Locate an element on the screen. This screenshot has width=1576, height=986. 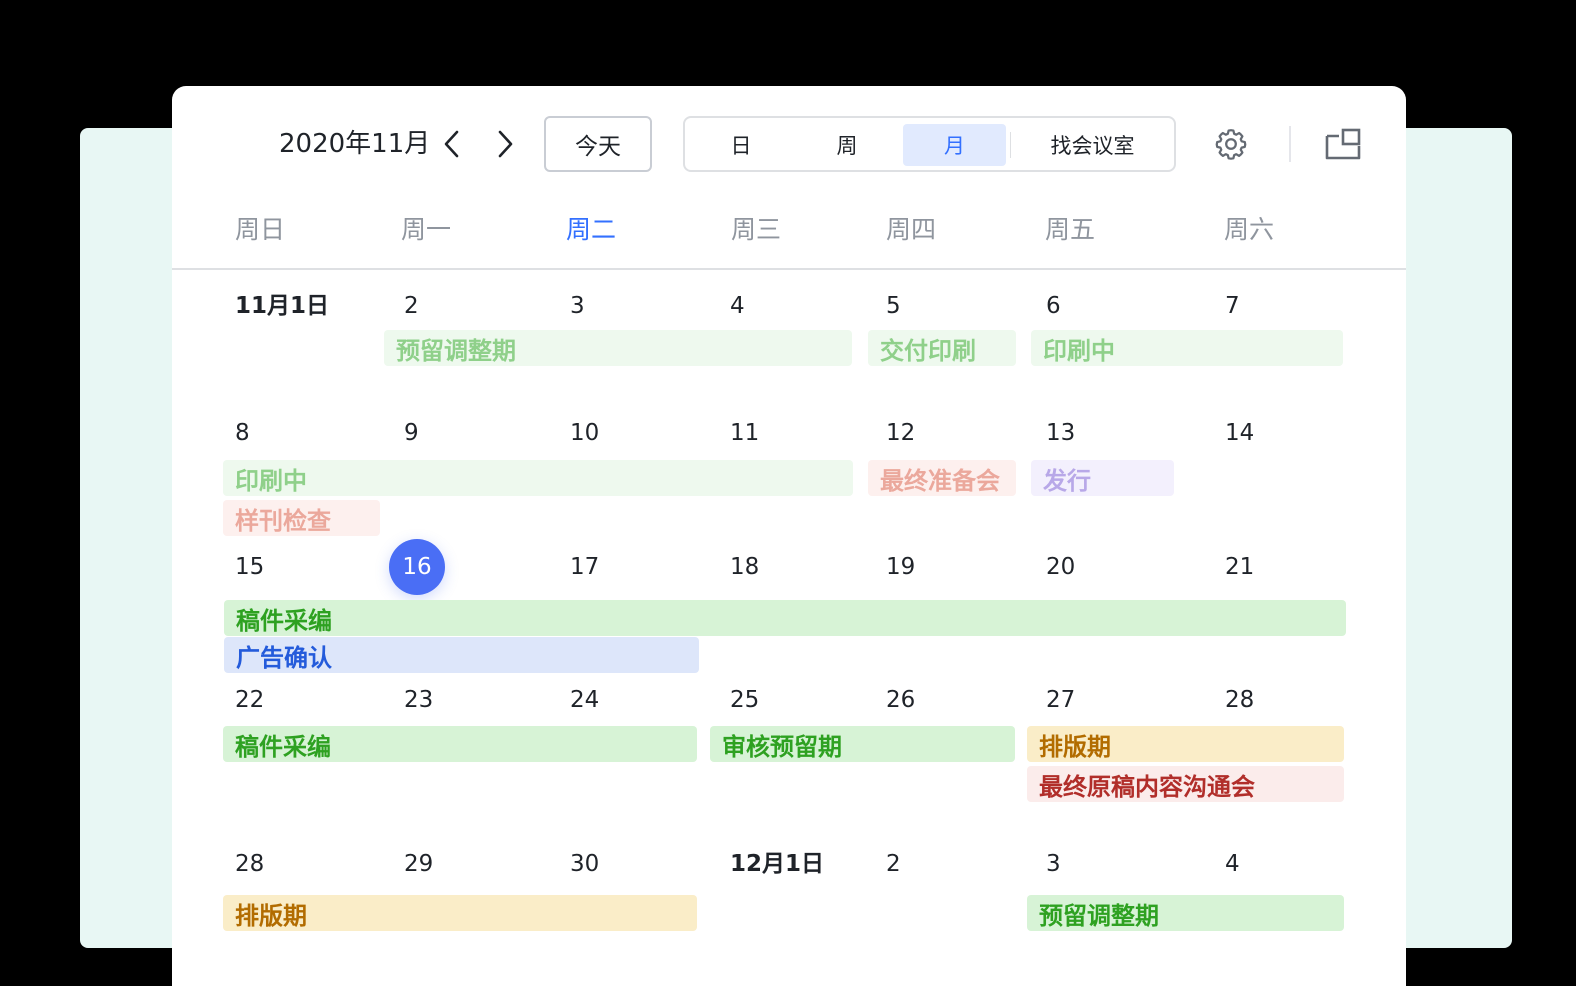
view-day-tab: 日 is located at coordinates (741, 145).